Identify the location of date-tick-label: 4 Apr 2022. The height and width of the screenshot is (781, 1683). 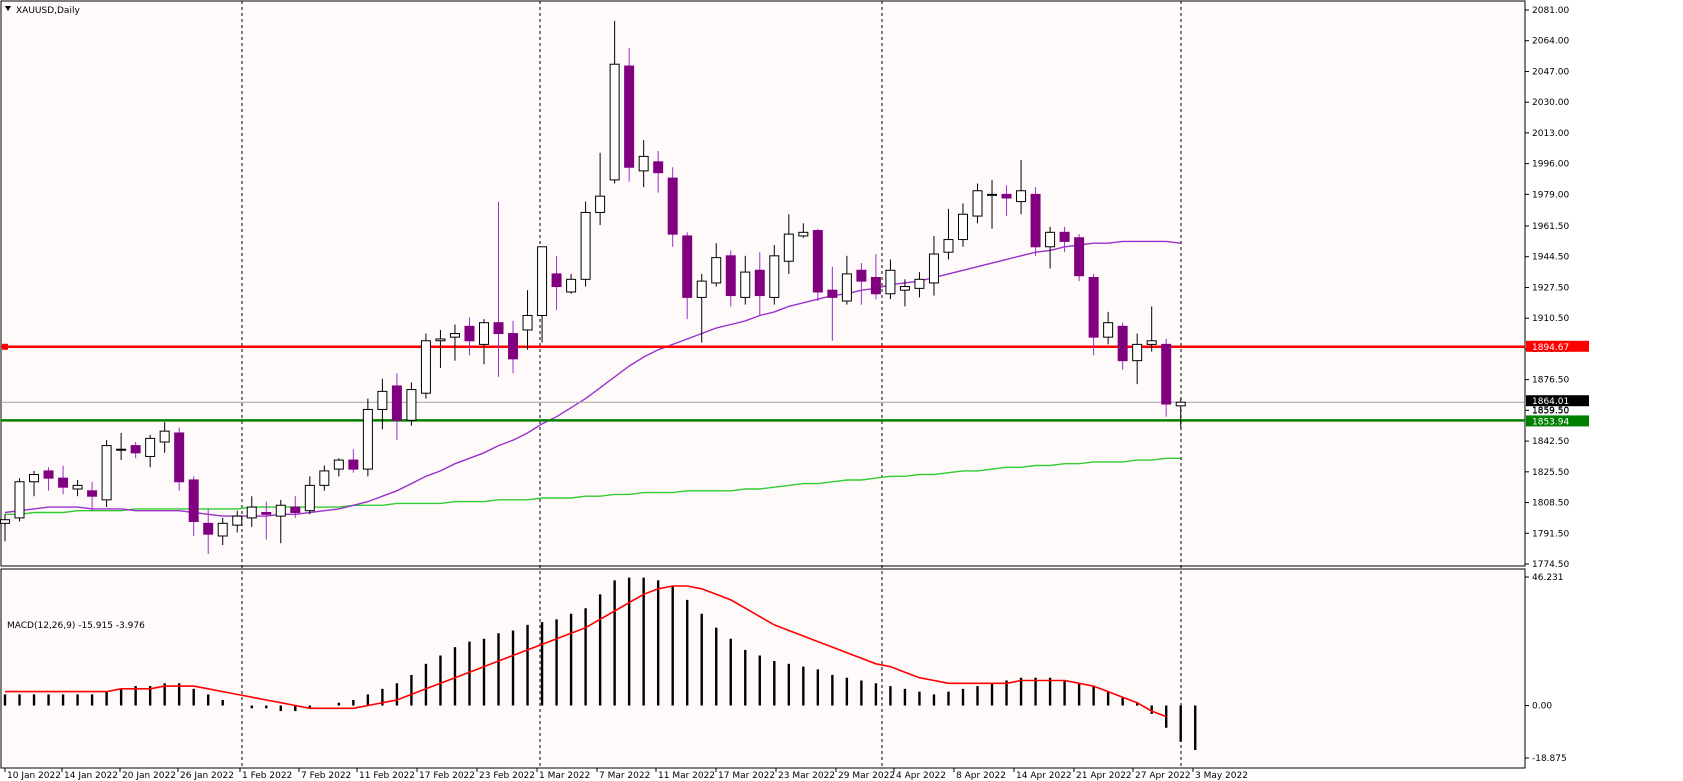
(921, 776).